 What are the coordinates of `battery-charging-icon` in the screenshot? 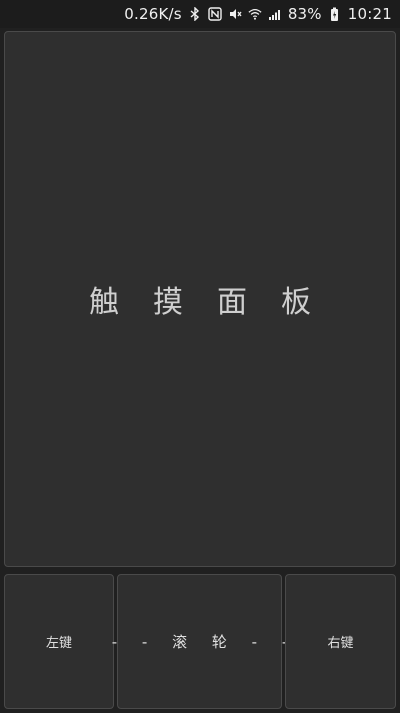 It's located at (335, 14).